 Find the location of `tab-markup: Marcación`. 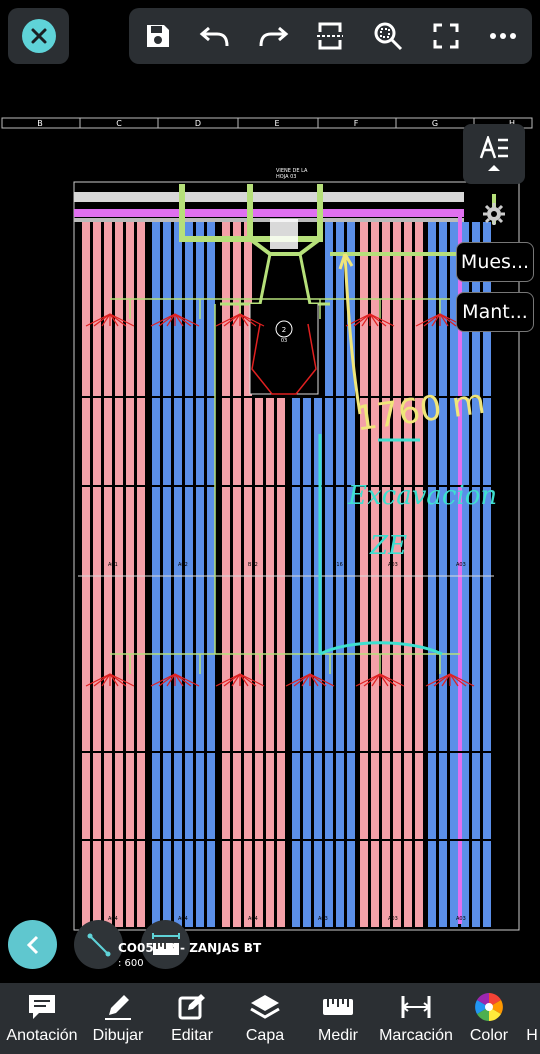

tab-markup: Marcación is located at coordinates (416, 1018).